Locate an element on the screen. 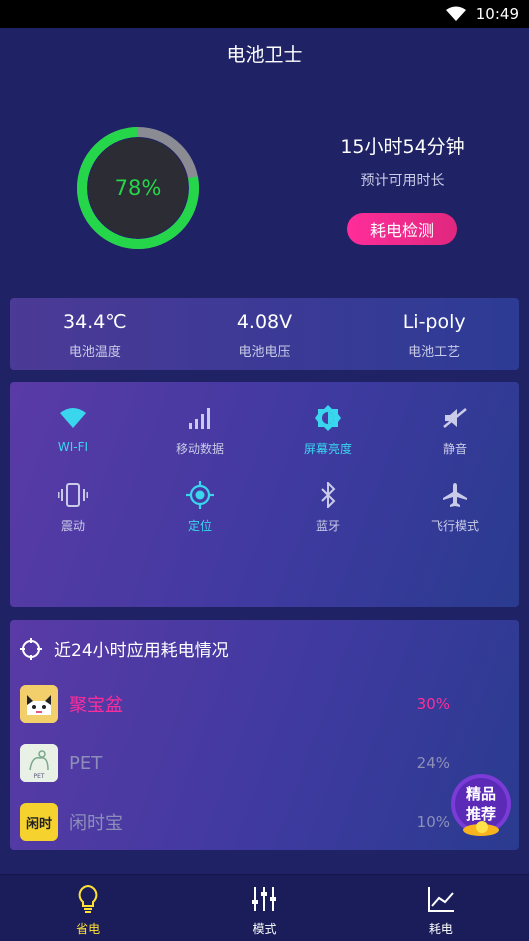 This screenshot has height=941, width=529. app-name: 聚宝盆 is located at coordinates (96, 705).